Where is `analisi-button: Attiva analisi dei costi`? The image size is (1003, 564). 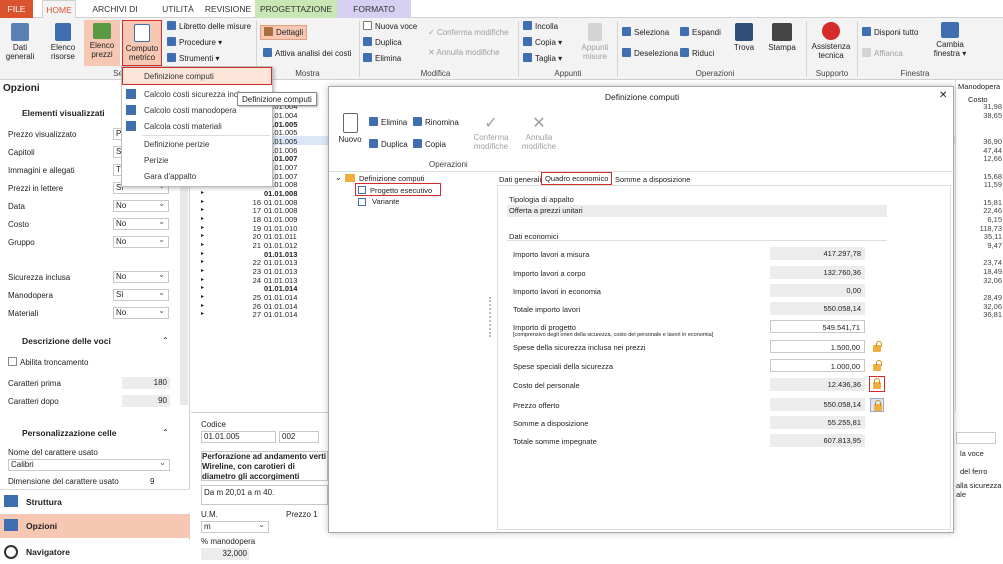 analisi-button: Attiva analisi dei costi is located at coordinates (307, 53).